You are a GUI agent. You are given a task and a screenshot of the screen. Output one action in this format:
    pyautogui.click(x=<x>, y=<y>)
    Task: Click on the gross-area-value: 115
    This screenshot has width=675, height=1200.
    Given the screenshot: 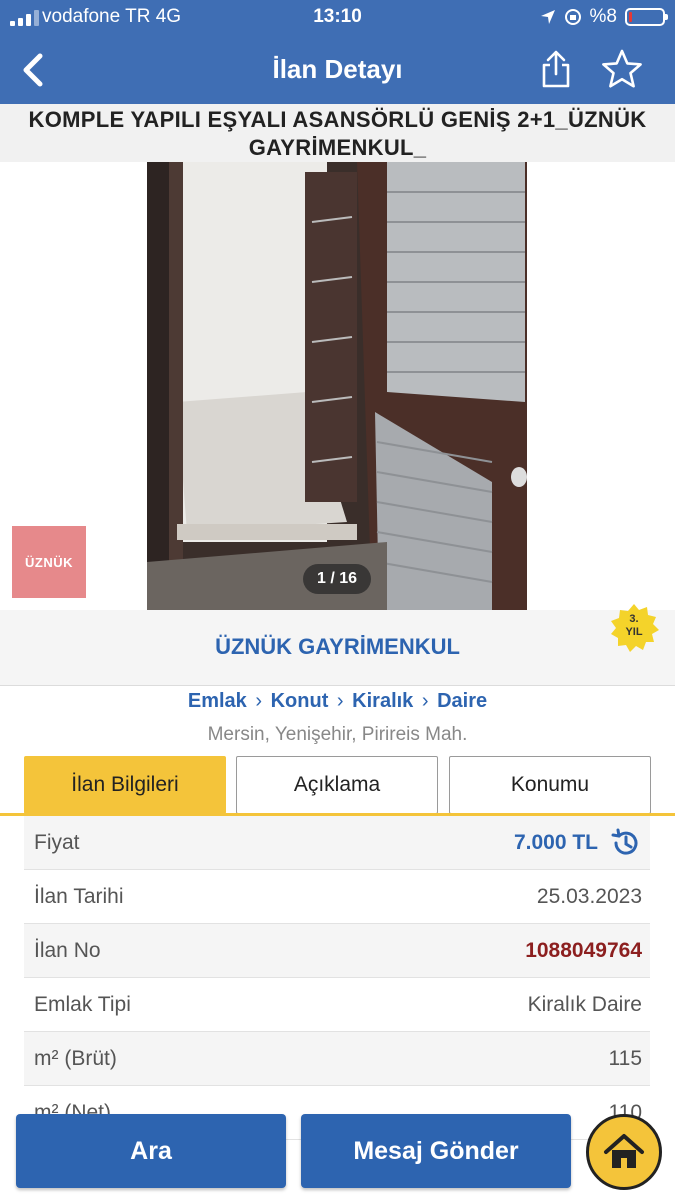 What is the action you would take?
    pyautogui.click(x=625, y=1058)
    